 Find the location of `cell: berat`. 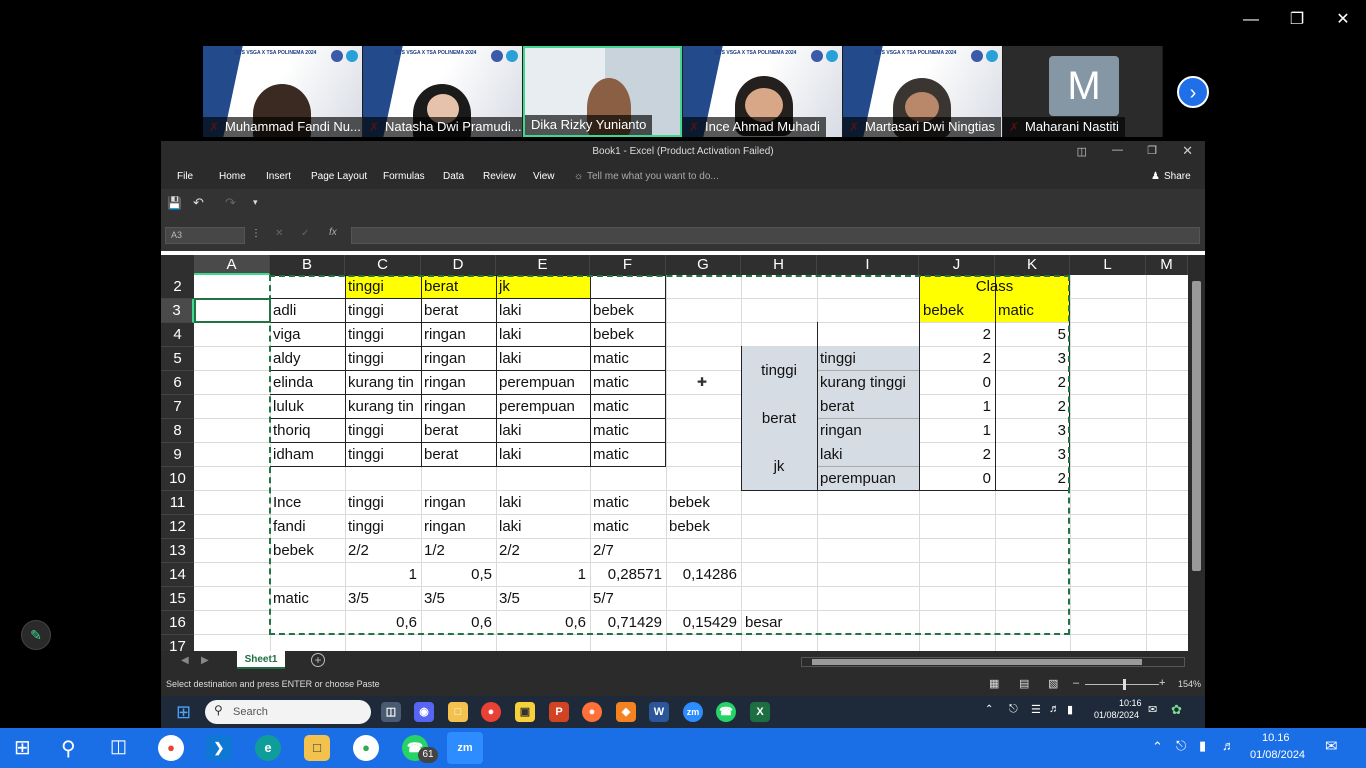

cell: berat is located at coordinates (441, 431).